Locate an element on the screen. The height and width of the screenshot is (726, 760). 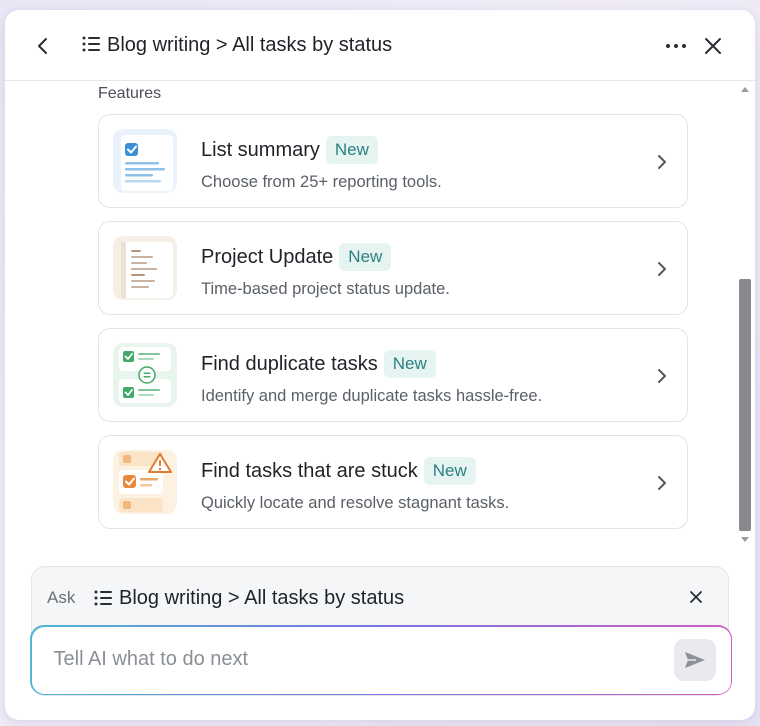
send-icon is located at coordinates (694, 659).